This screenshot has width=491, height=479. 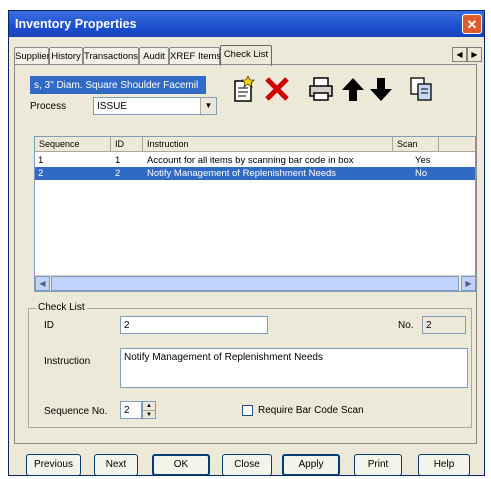 I want to click on copy-icon, so click(x=421, y=89).